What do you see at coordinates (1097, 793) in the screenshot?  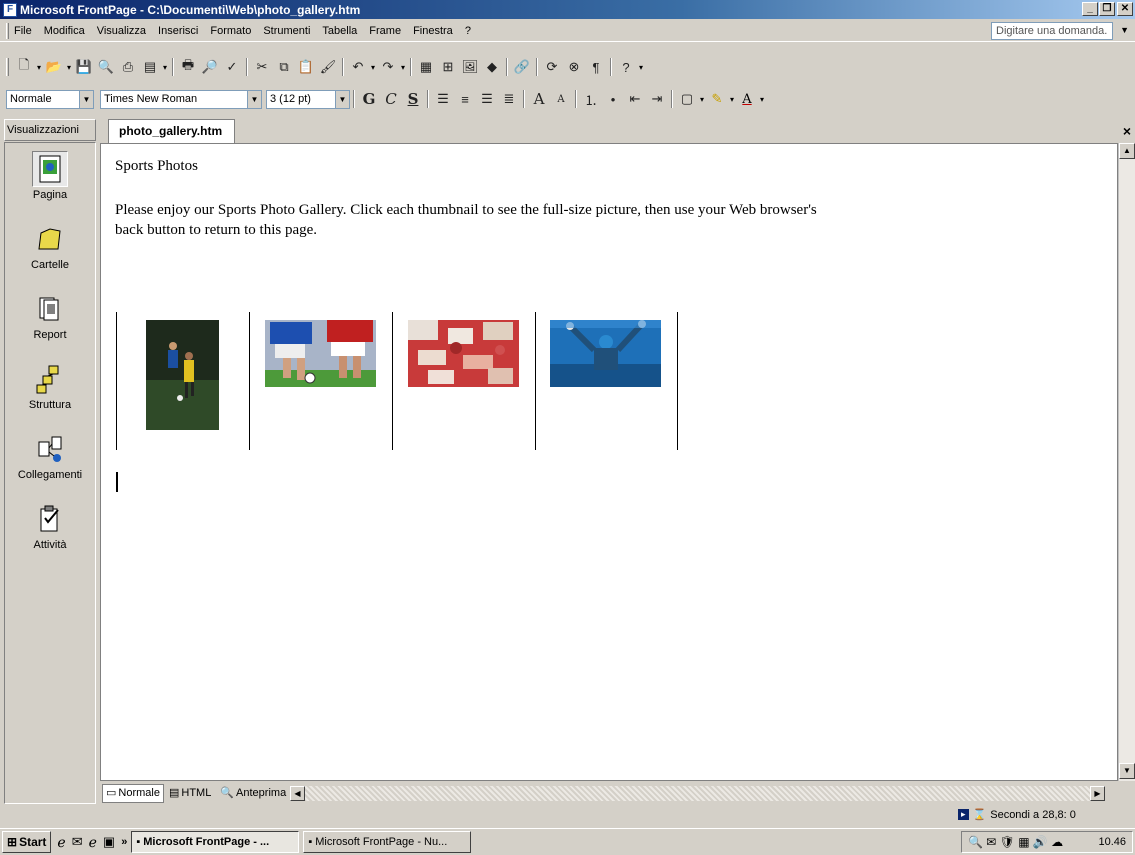 I see `scroll-right-icon: ▶` at bounding box center [1097, 793].